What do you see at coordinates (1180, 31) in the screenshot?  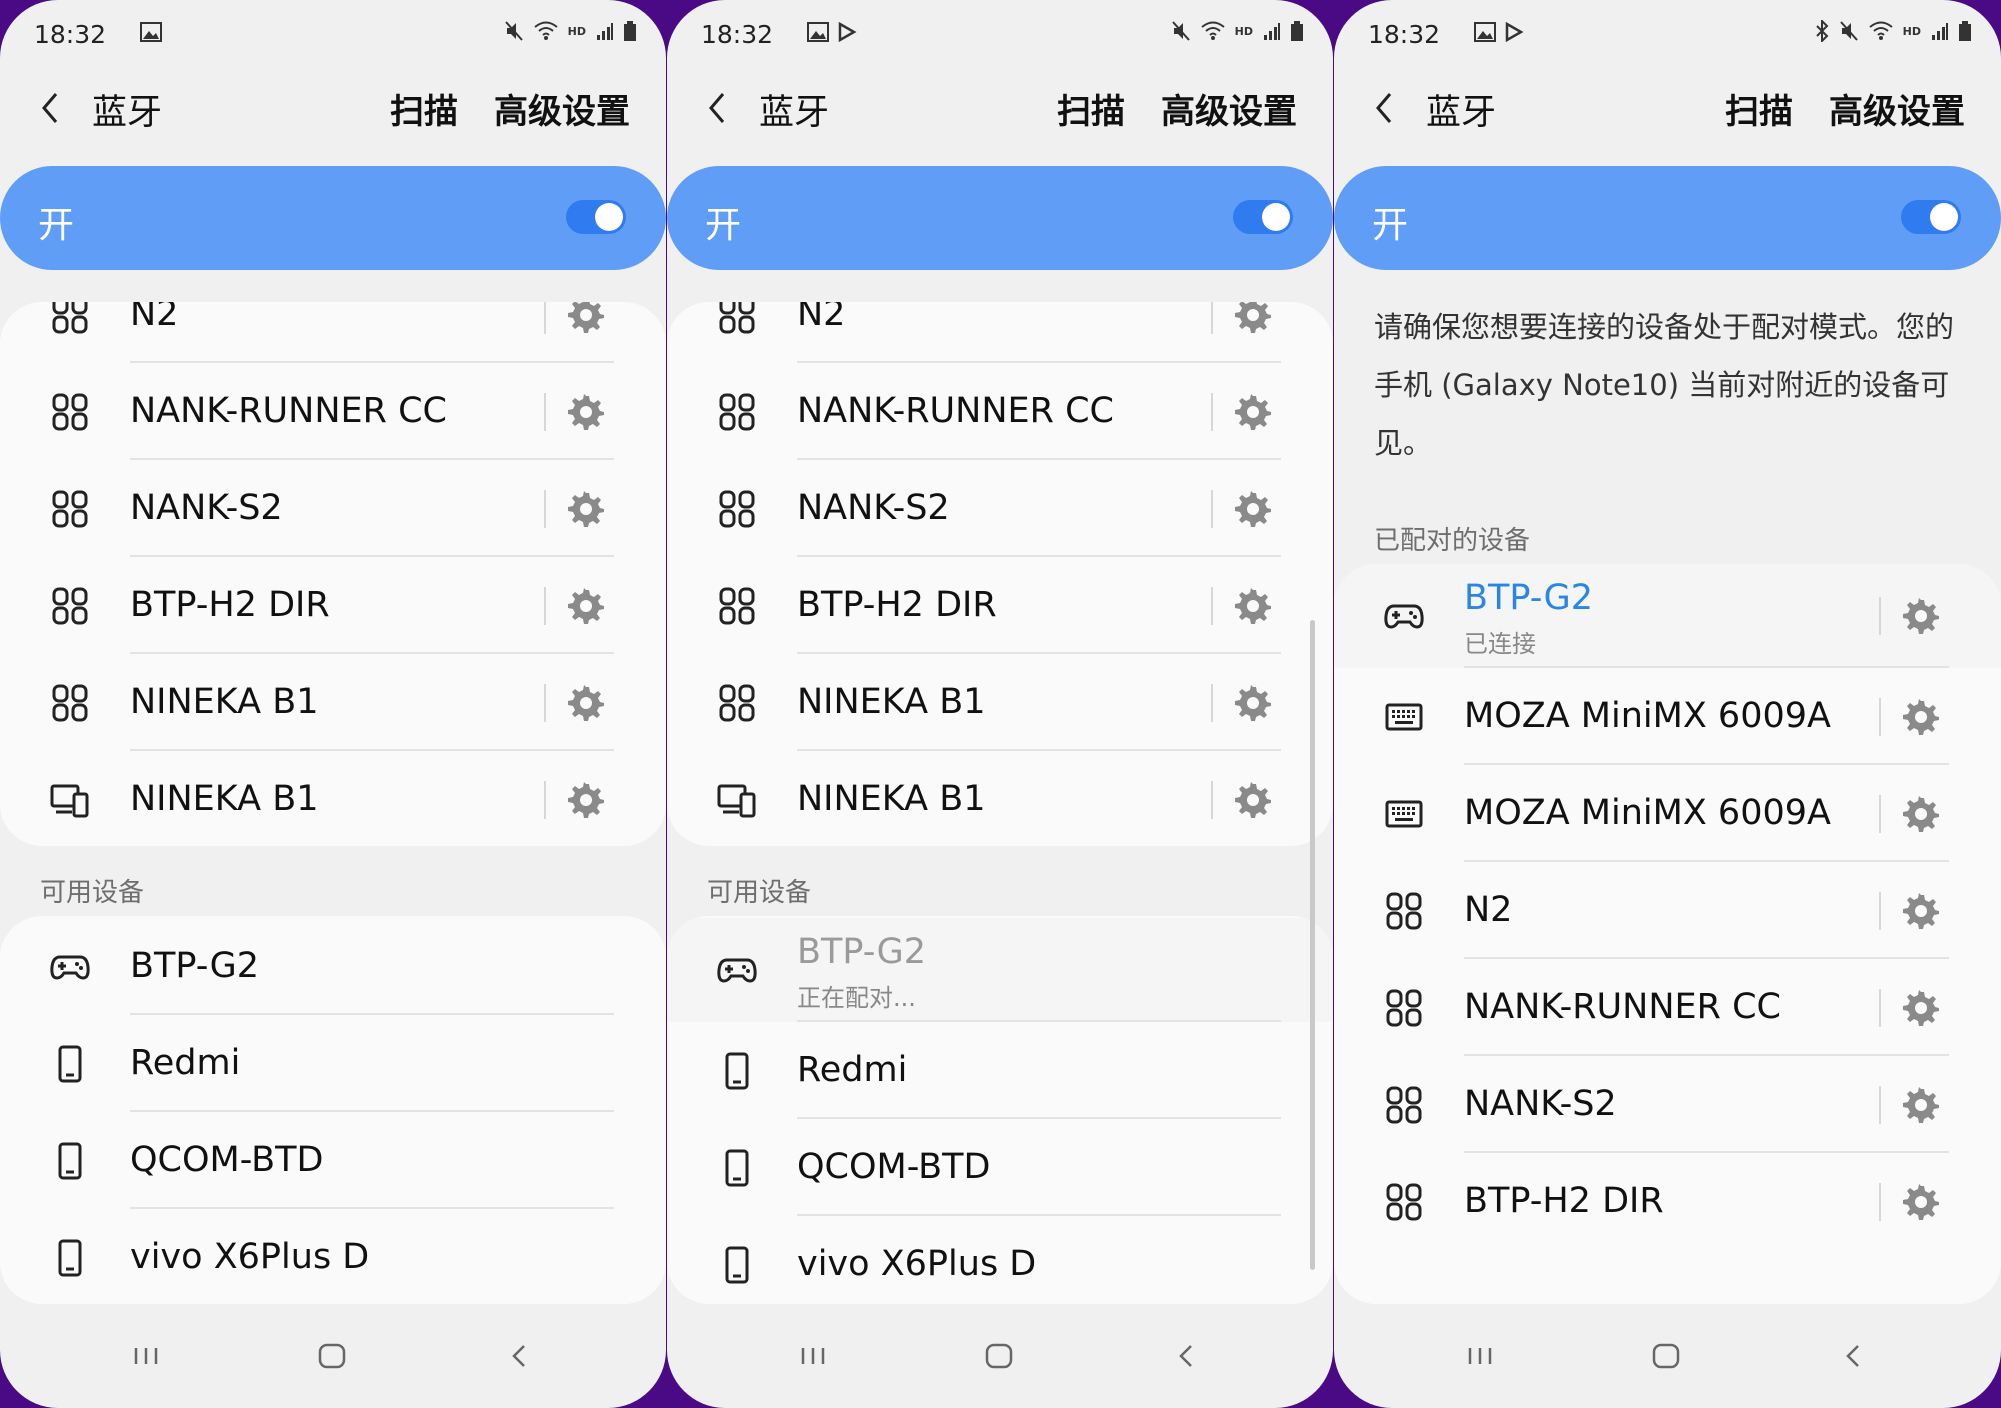 I see `mute-icon` at bounding box center [1180, 31].